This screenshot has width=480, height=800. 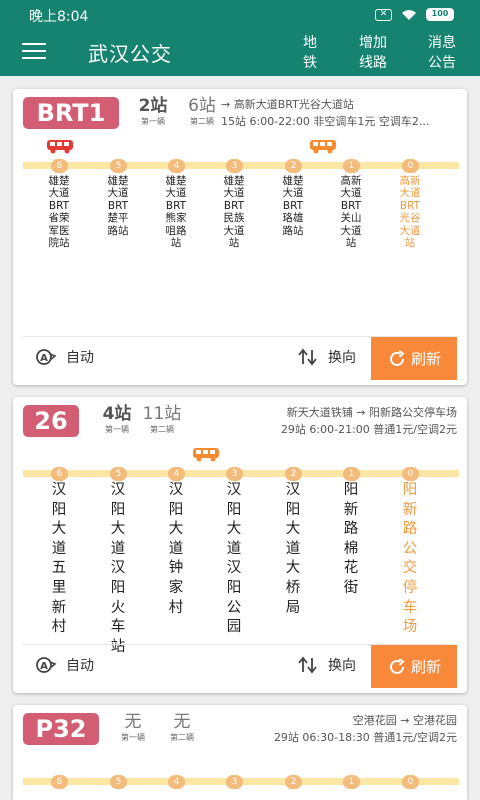 I want to click on stop-name: 雄楚大道BRT民族大道站, so click(x=234, y=212).